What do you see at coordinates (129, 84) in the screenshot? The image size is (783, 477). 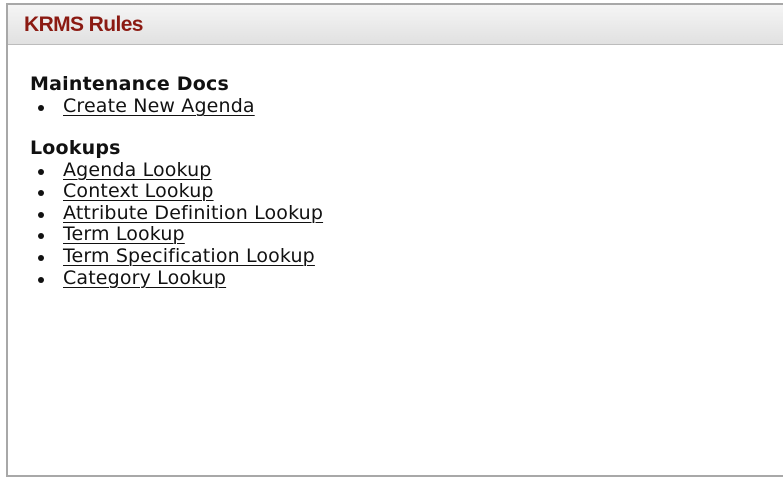 I see `maintenance-docs-heading: Maintenance Docs` at bounding box center [129, 84].